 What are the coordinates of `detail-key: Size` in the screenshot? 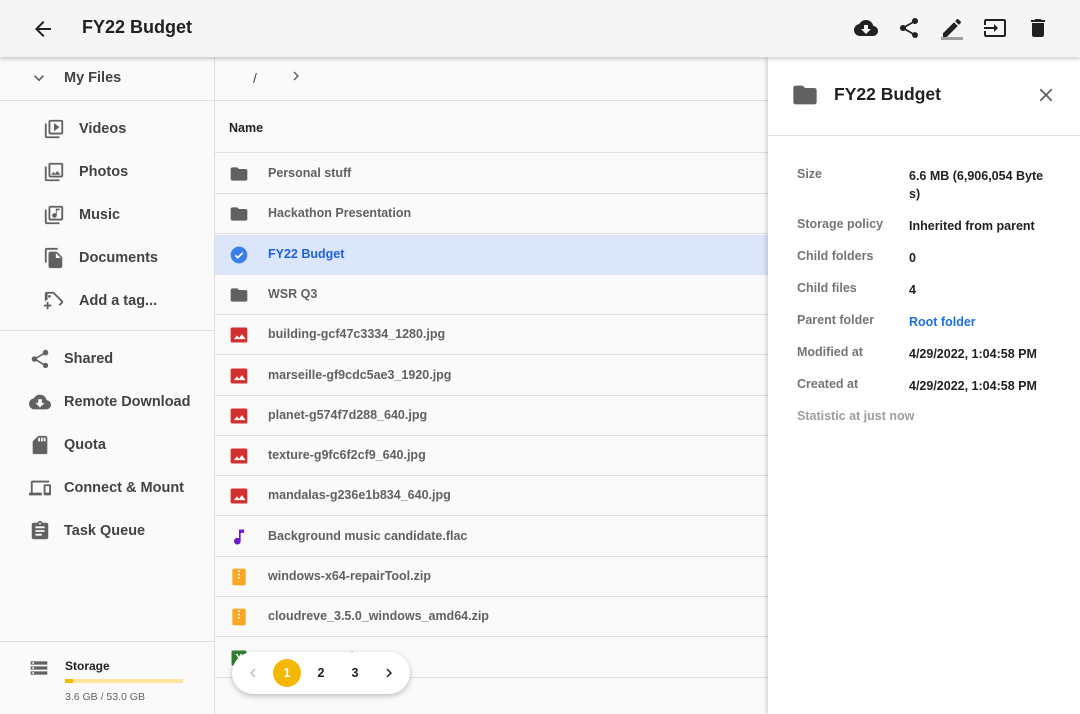 It's located at (810, 174).